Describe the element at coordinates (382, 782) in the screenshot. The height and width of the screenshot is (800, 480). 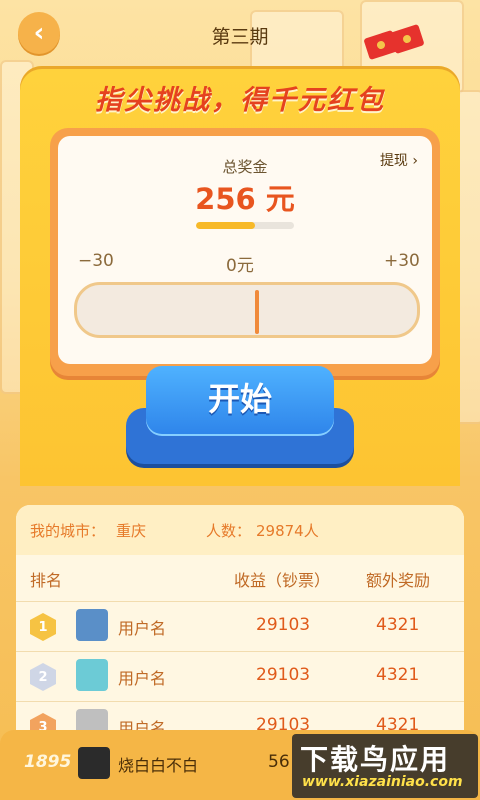
I see `watermark-url: www.xiazainiao.com` at that location.